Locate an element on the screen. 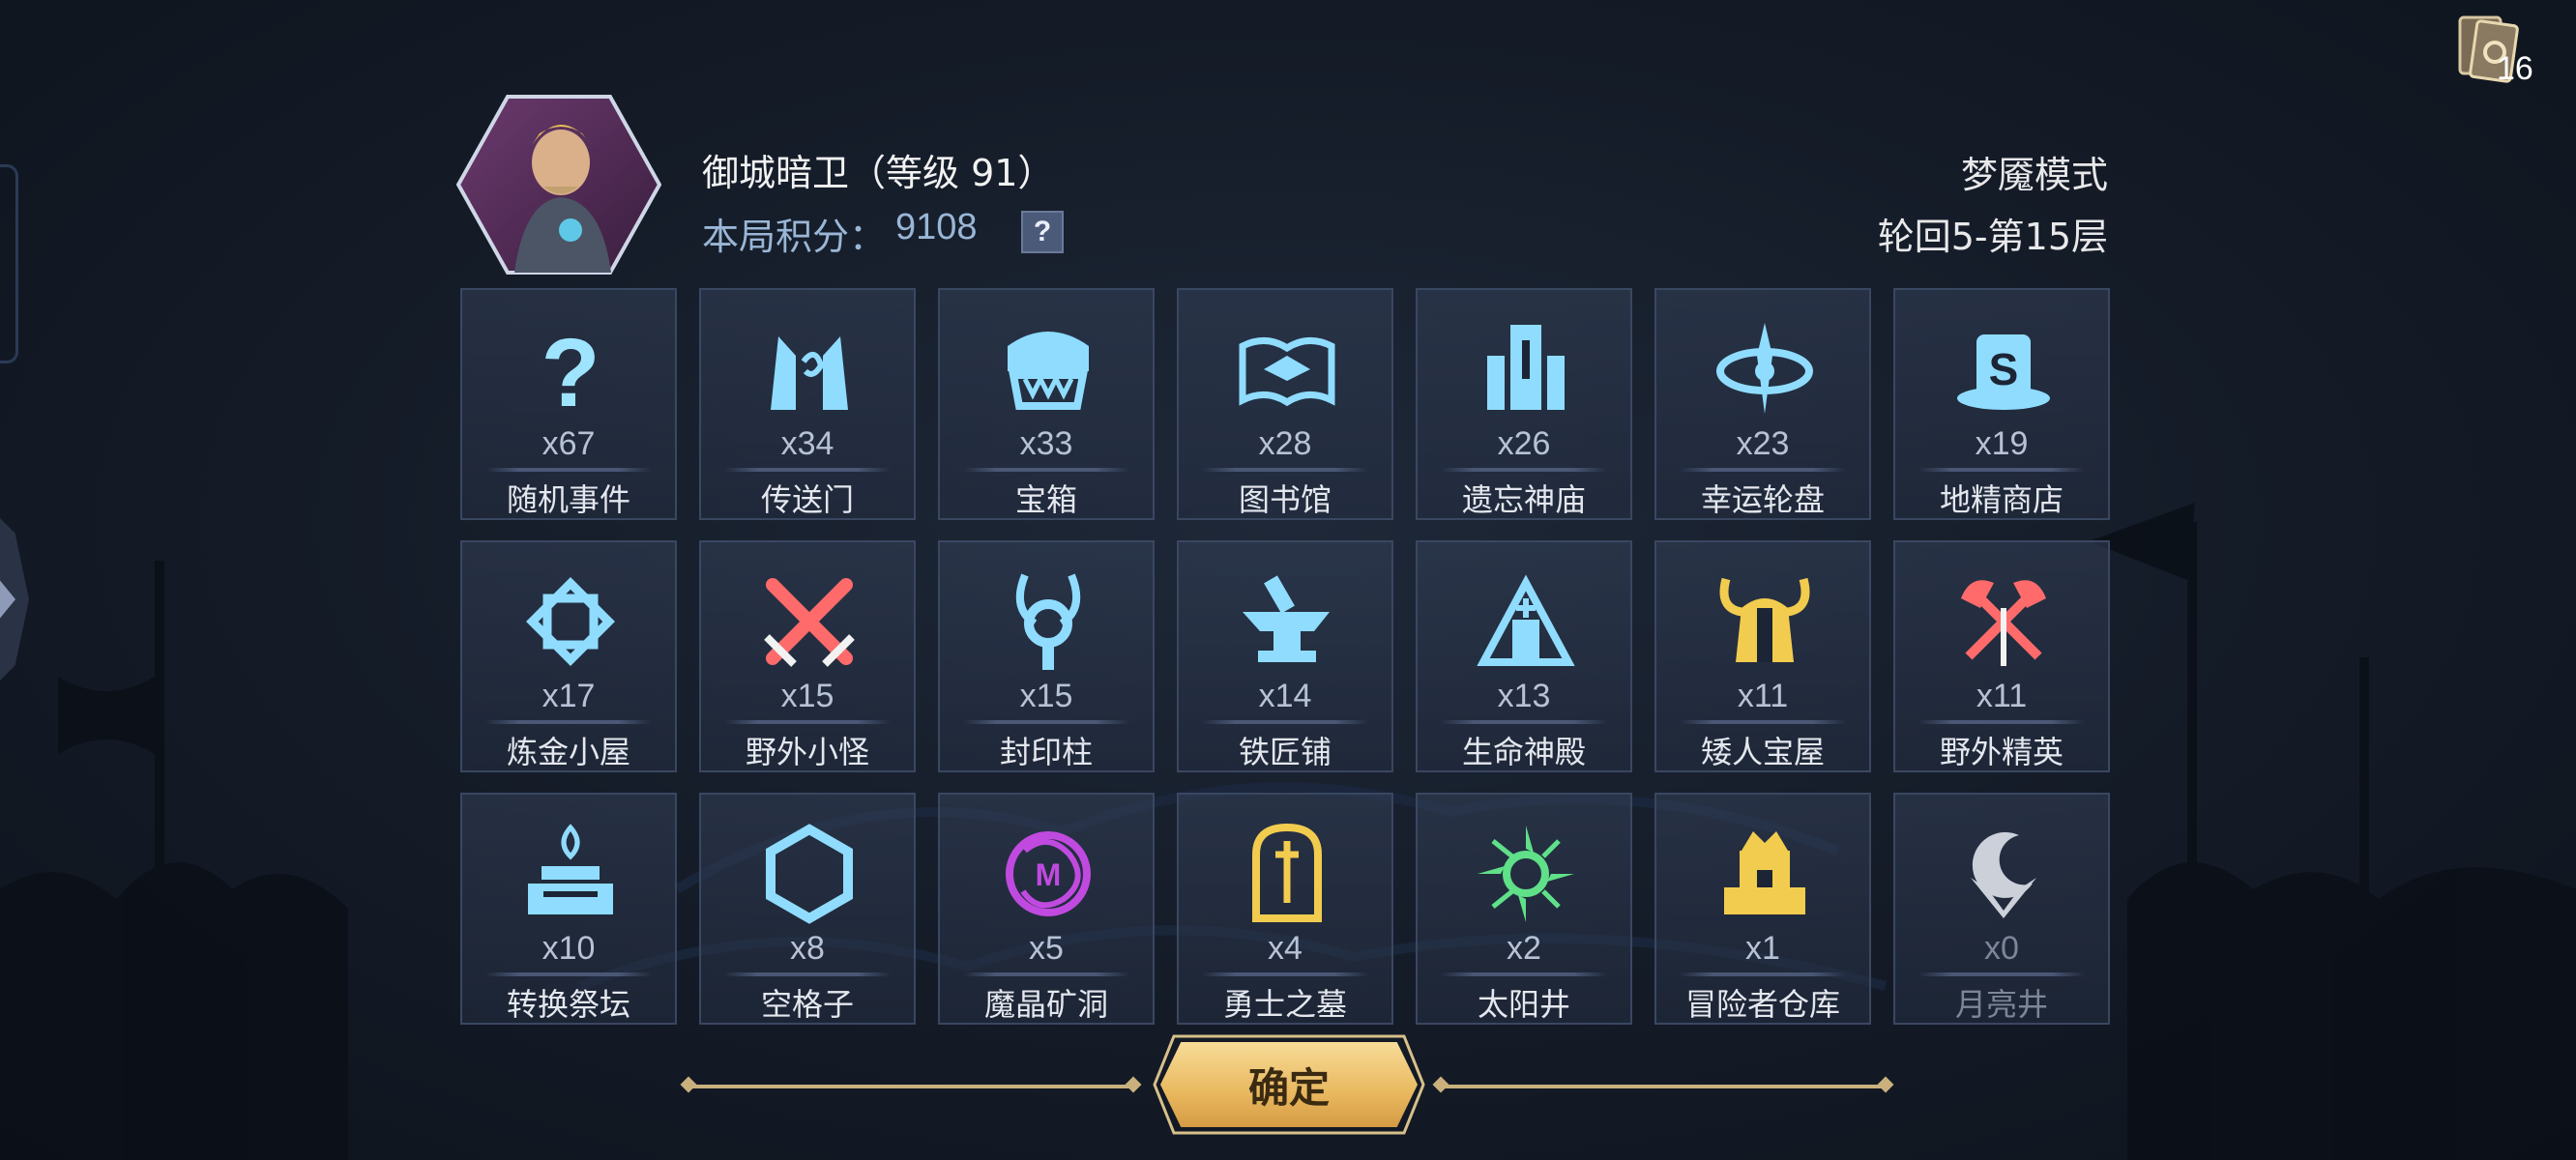  event-count: x4 is located at coordinates (1285, 948).